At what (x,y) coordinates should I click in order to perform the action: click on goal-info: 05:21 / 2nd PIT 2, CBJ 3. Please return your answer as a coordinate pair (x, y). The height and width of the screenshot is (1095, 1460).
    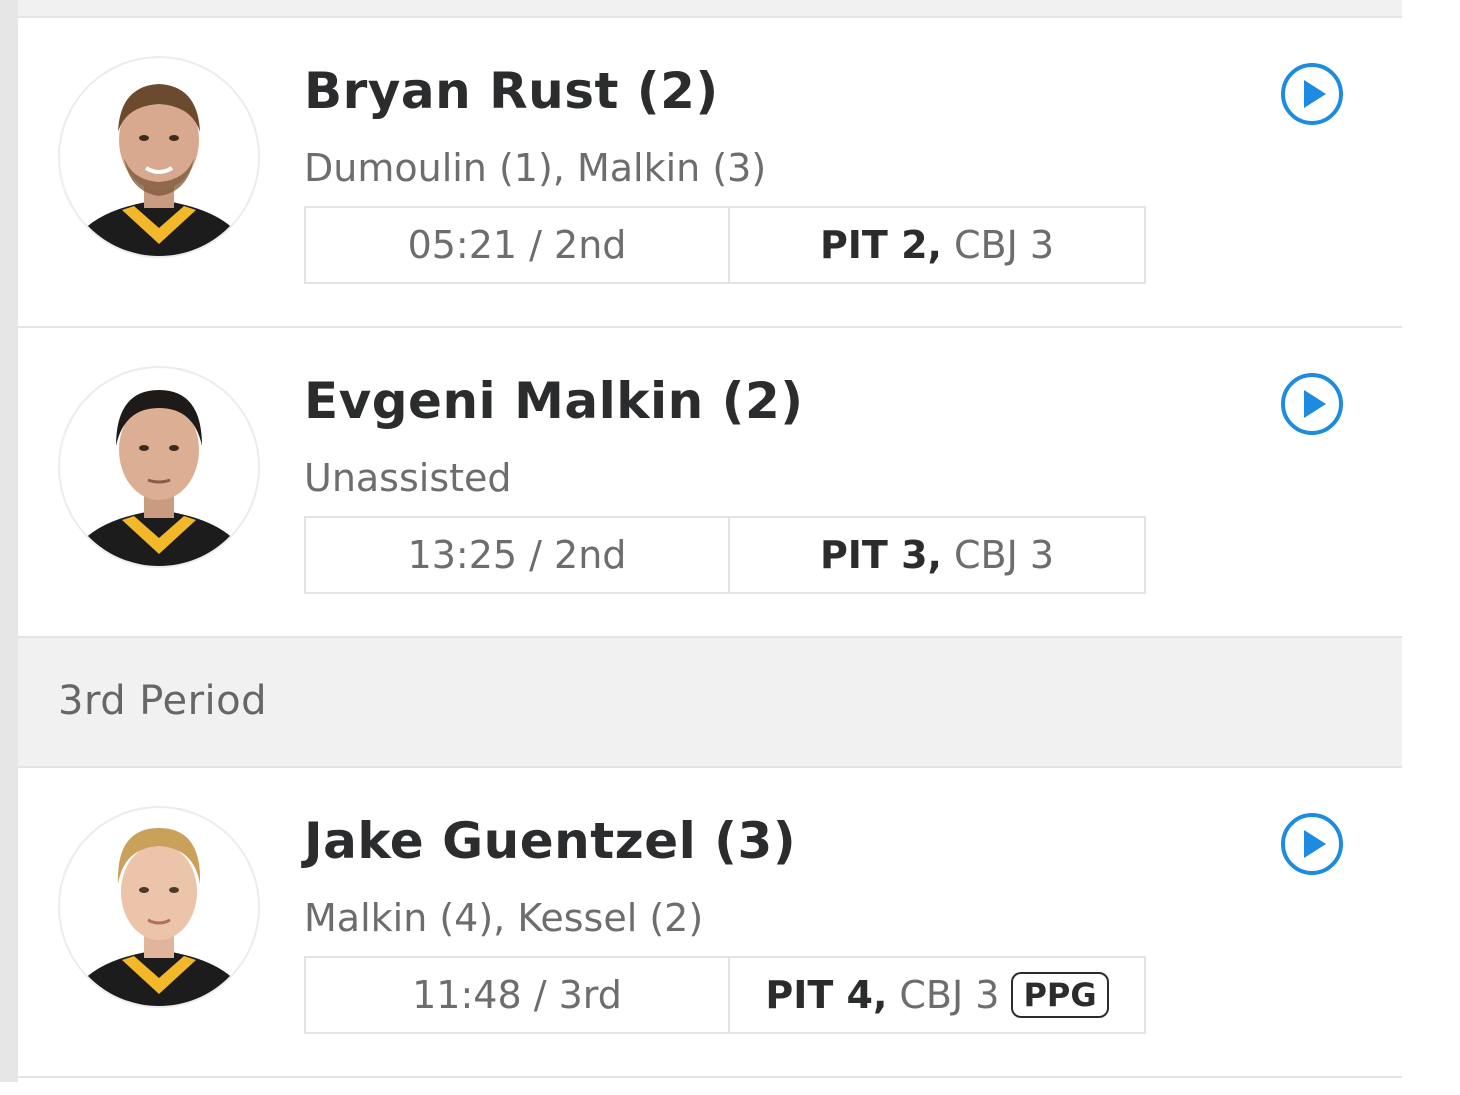
    Looking at the image, I should click on (725, 245).